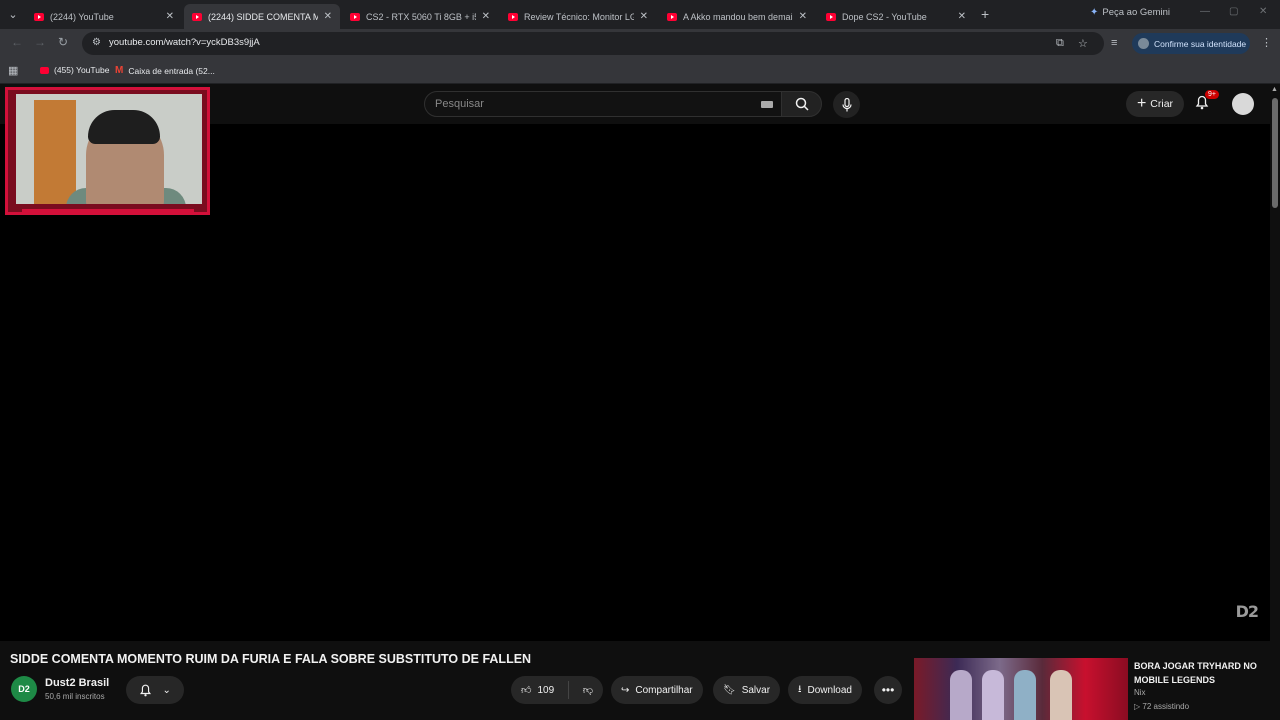  I want to click on new-tab-plus-icon: +, so click(985, 14).